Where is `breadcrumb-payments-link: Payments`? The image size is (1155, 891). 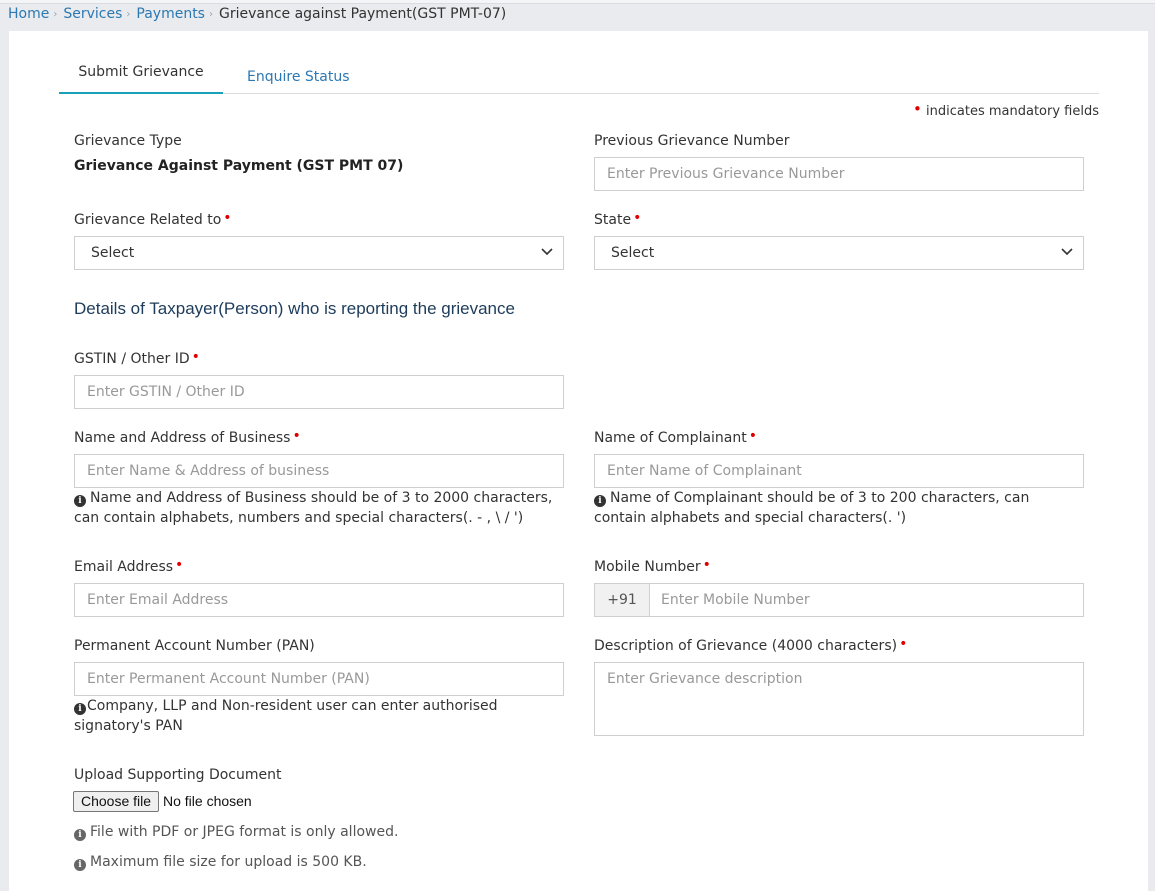 breadcrumb-payments-link: Payments is located at coordinates (170, 14).